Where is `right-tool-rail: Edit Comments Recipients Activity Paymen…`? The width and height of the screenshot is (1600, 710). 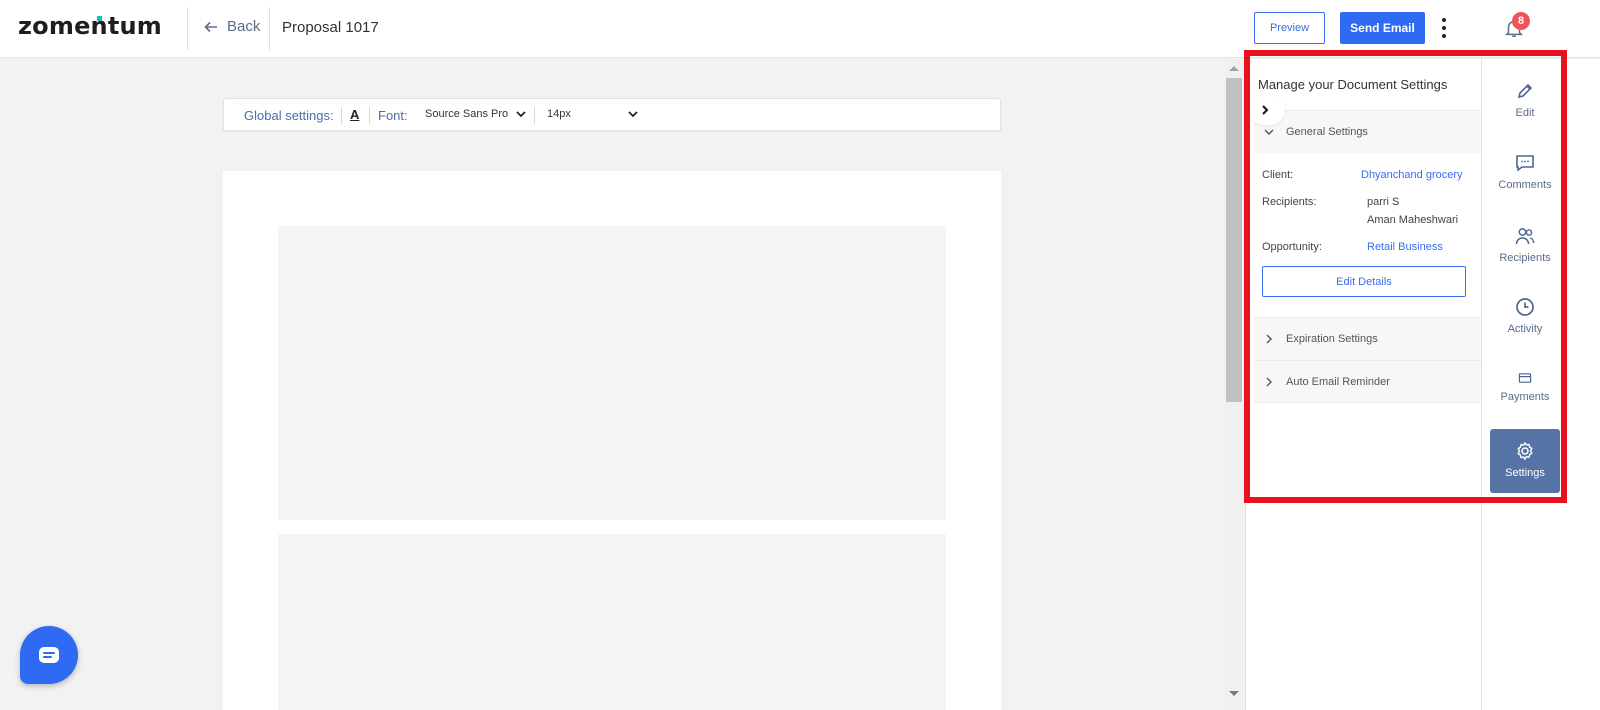
right-tool-rail: Edit Comments Recipients Activity Paymen… is located at coordinates (1540, 384).